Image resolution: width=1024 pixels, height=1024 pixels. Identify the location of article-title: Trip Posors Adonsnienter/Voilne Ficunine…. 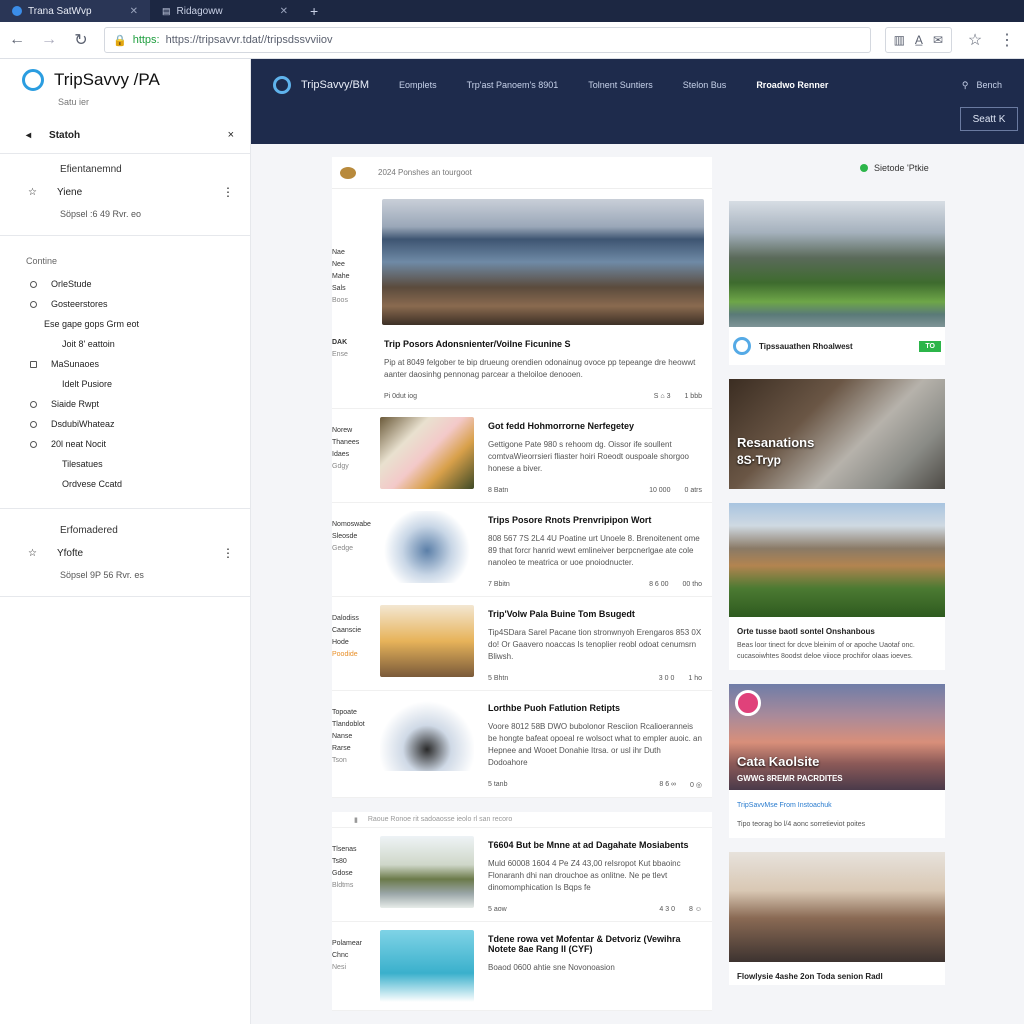
(543, 344).